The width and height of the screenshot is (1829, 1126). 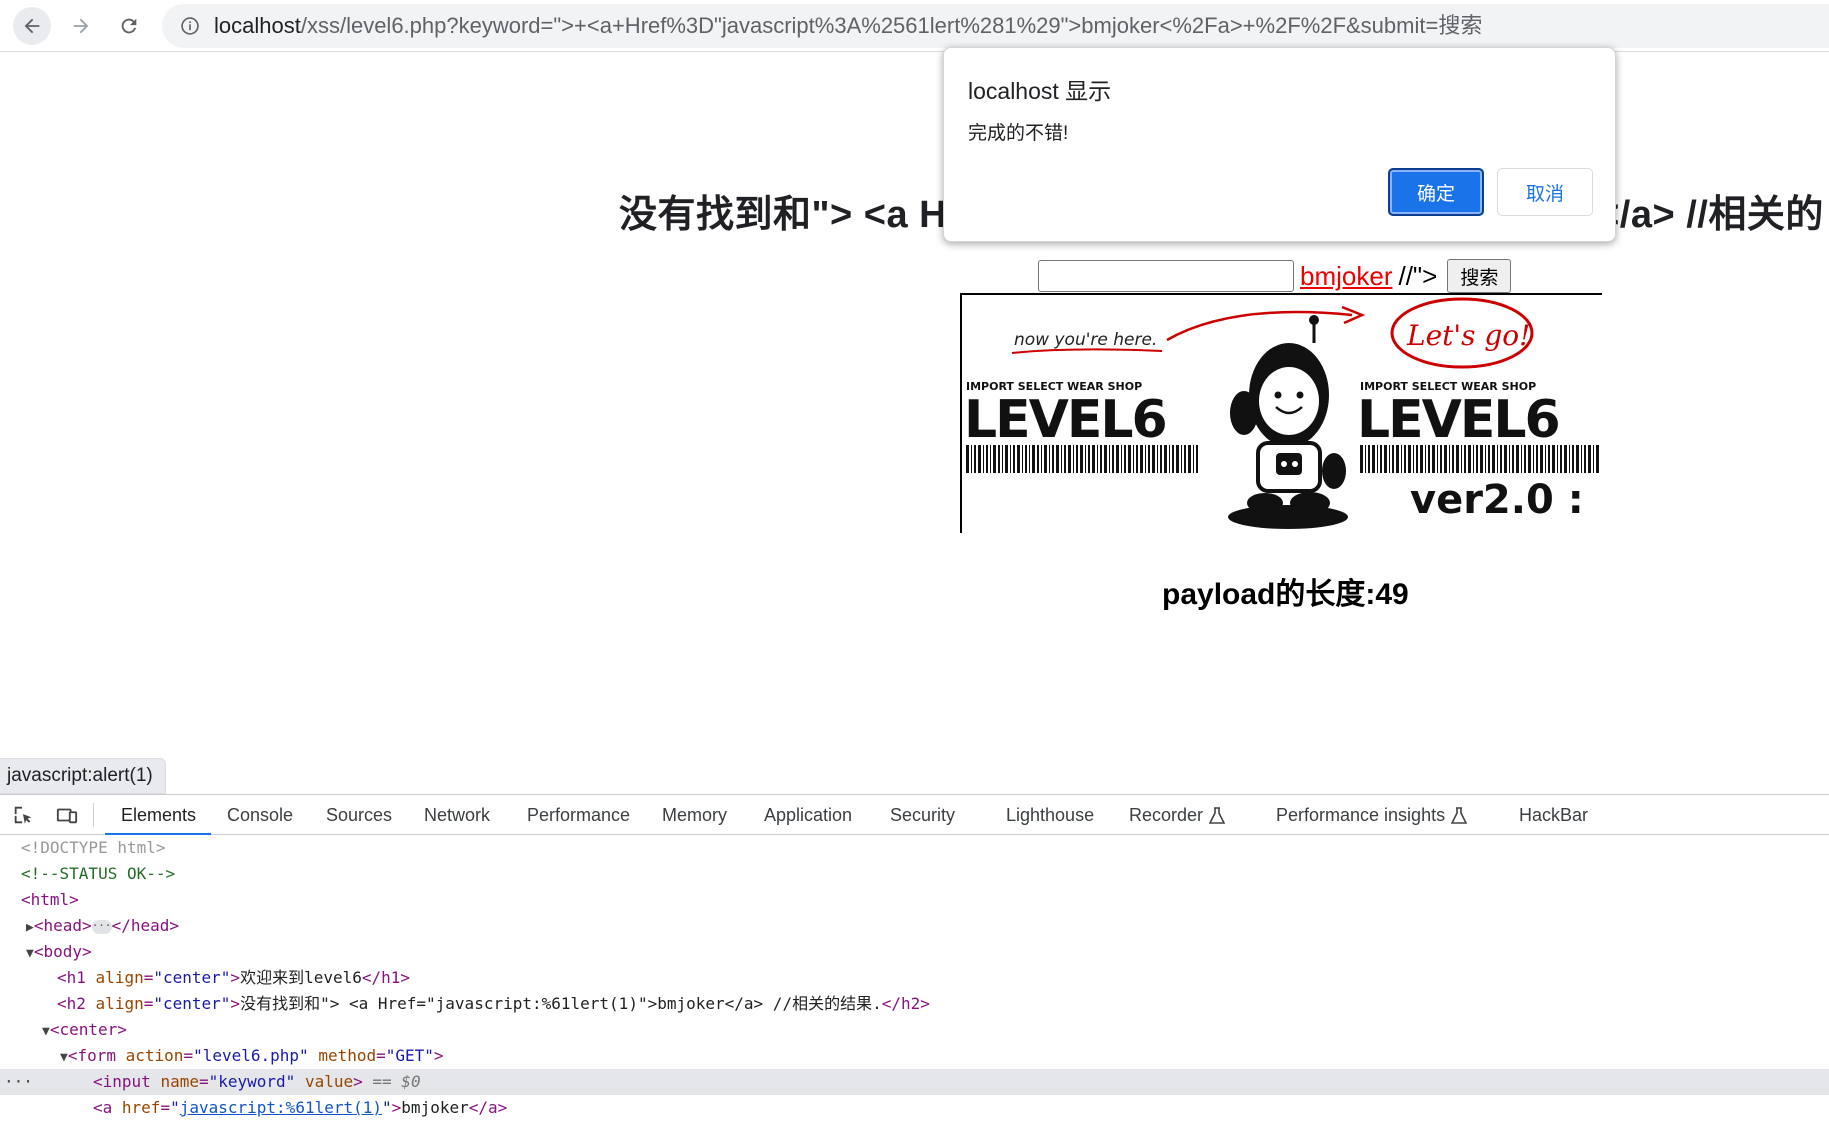 I want to click on h1-open: <h1, so click(x=71, y=977).